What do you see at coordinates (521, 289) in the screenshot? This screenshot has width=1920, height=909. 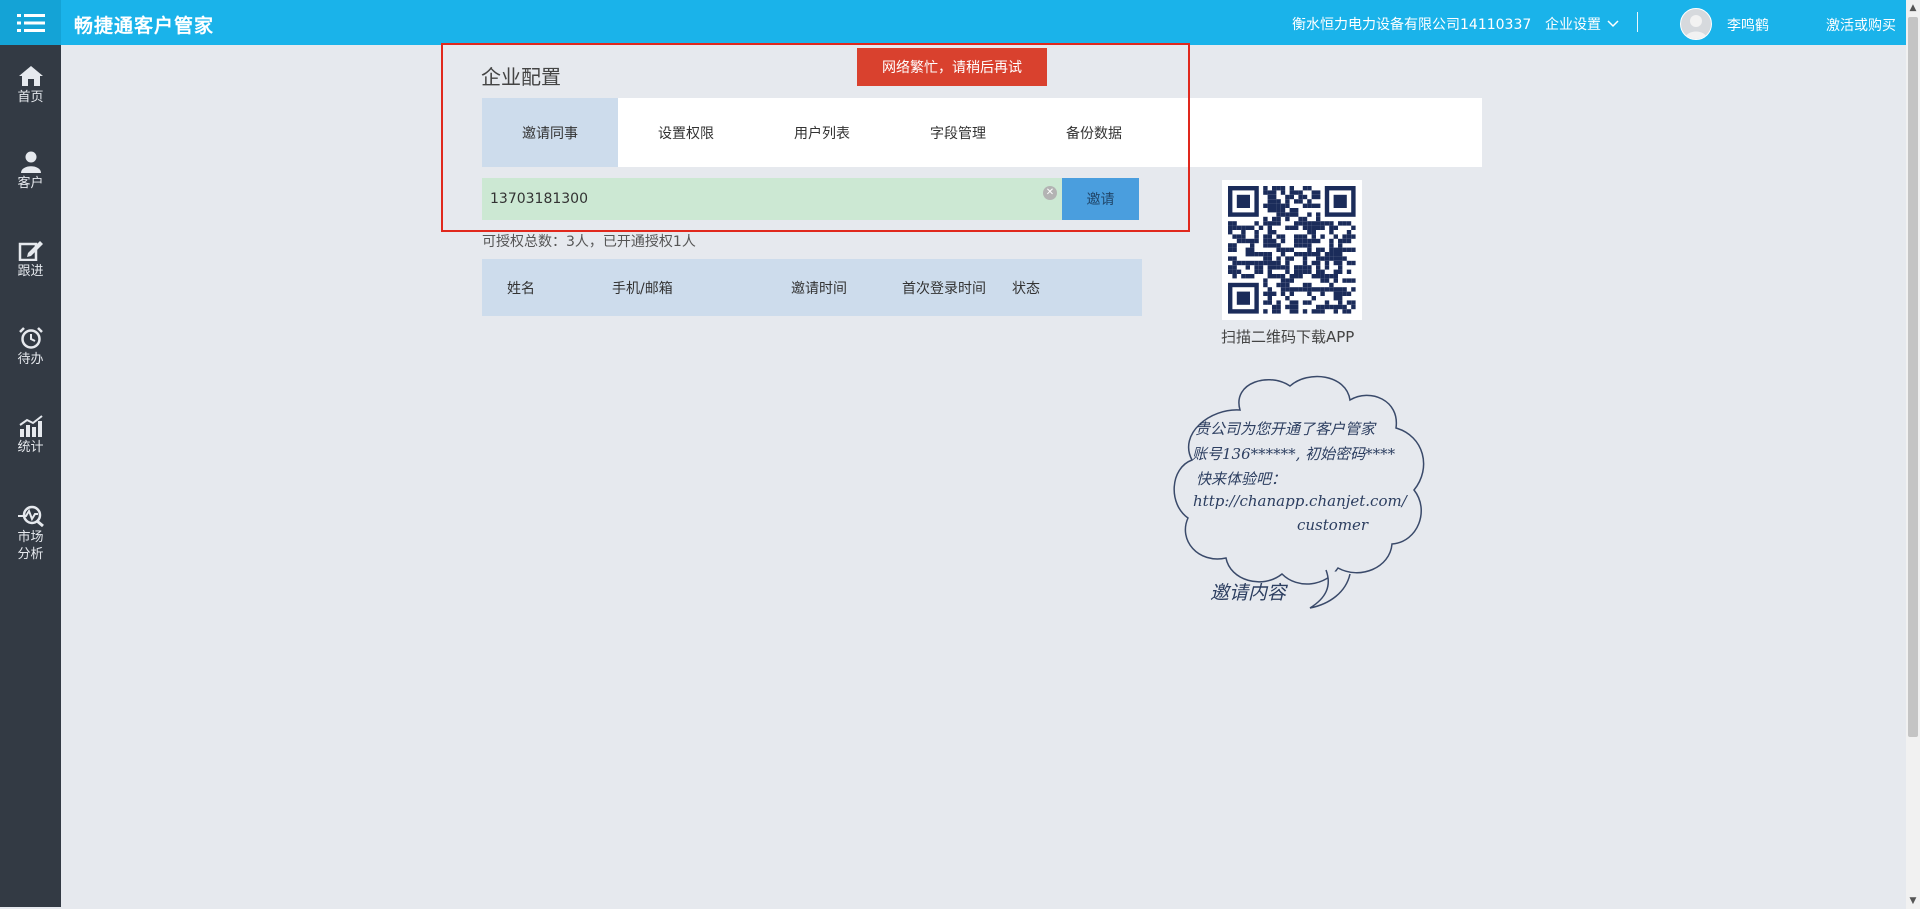 I see `column-header-name: 姓名` at bounding box center [521, 289].